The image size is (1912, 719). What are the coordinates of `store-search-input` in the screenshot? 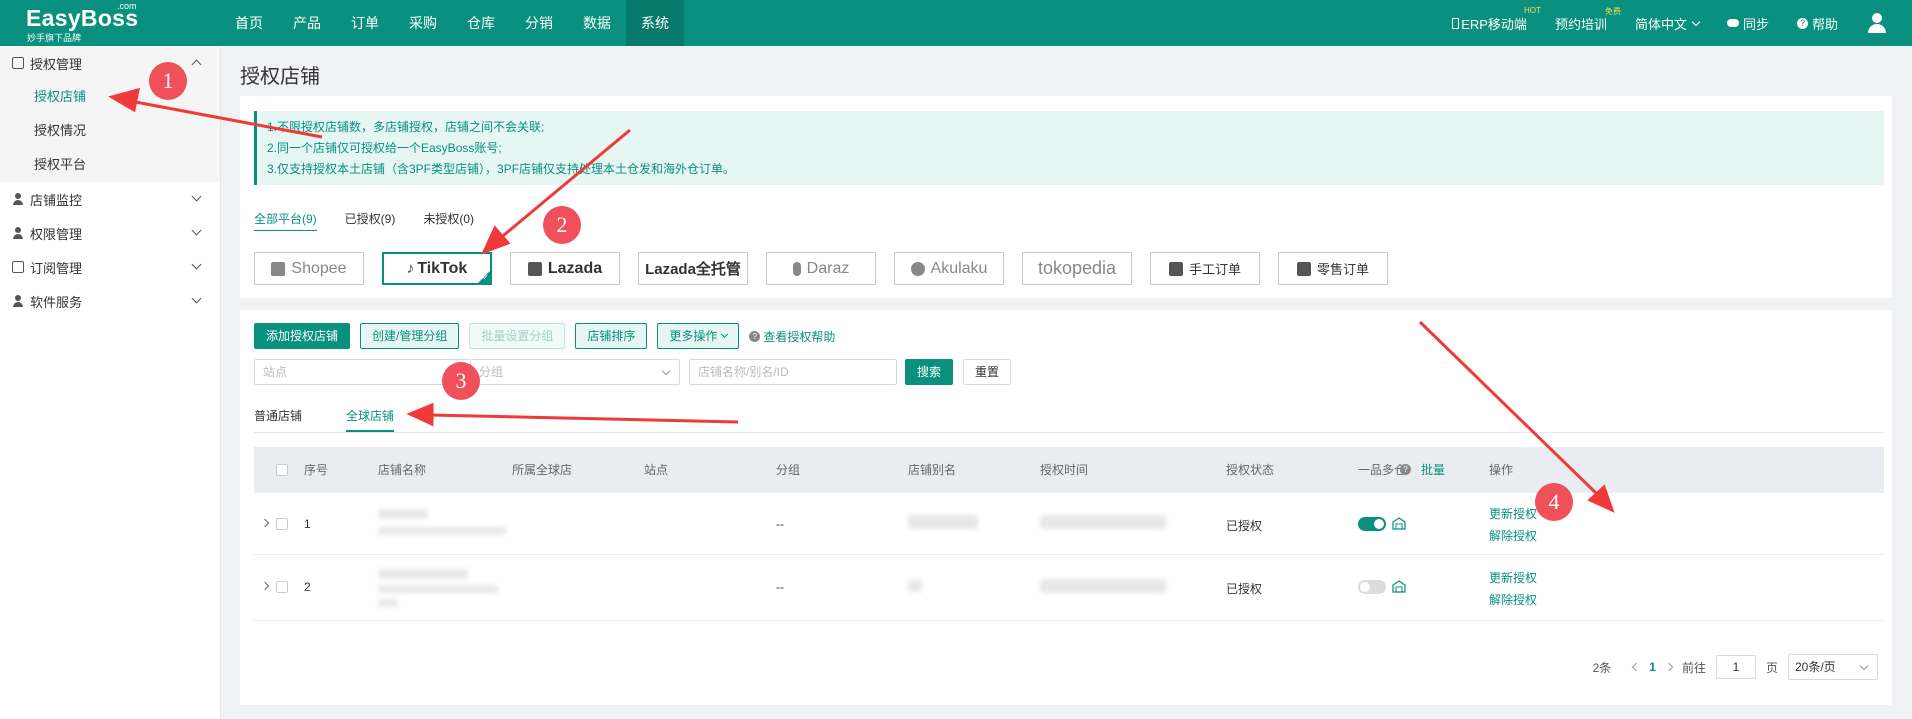 It's located at (793, 372).